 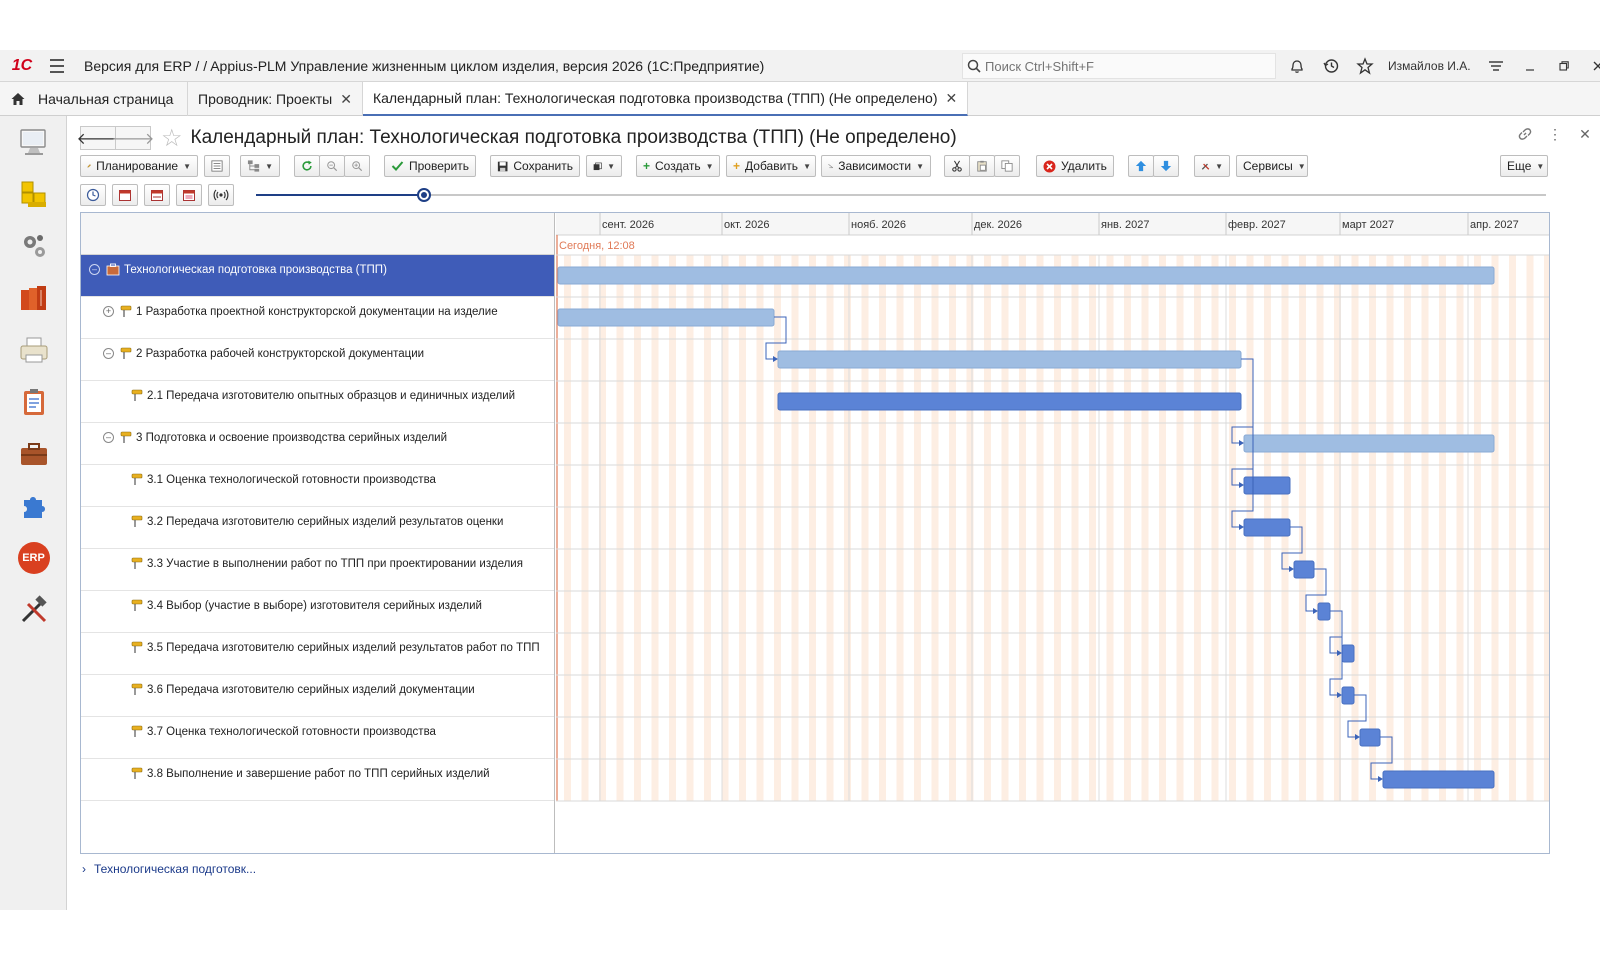 What do you see at coordinates (33, 558) in the screenshot?
I see `section-erp: ERP` at bounding box center [33, 558].